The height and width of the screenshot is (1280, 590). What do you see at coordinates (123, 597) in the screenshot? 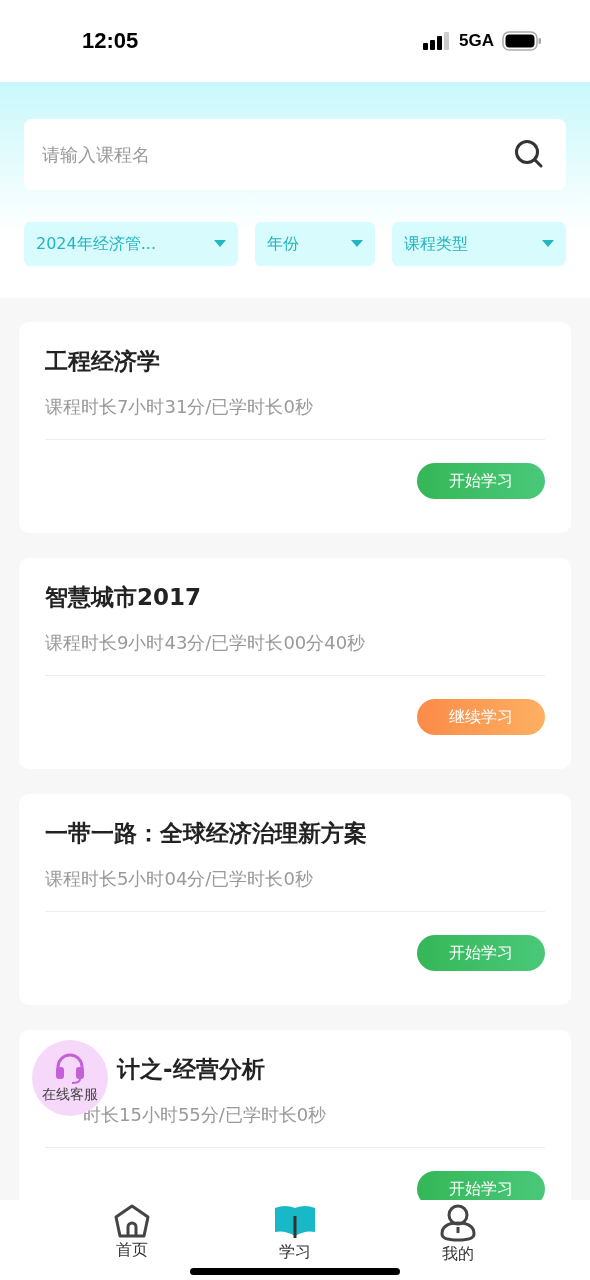
I see `course-title: 智慧城市2017` at bounding box center [123, 597].